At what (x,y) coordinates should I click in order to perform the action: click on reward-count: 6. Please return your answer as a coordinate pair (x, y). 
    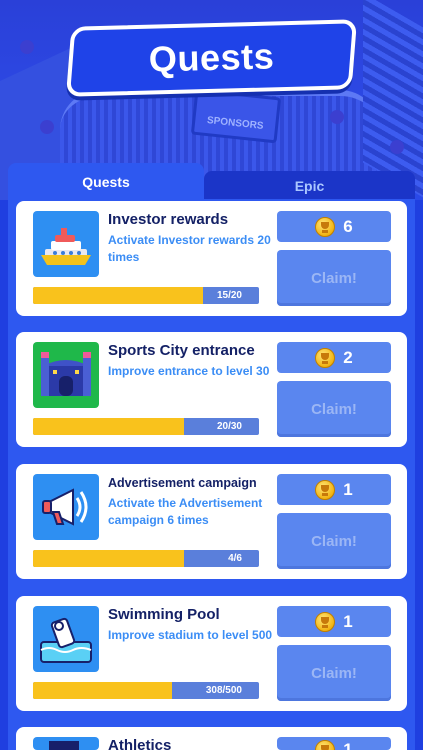
    Looking at the image, I should click on (348, 226).